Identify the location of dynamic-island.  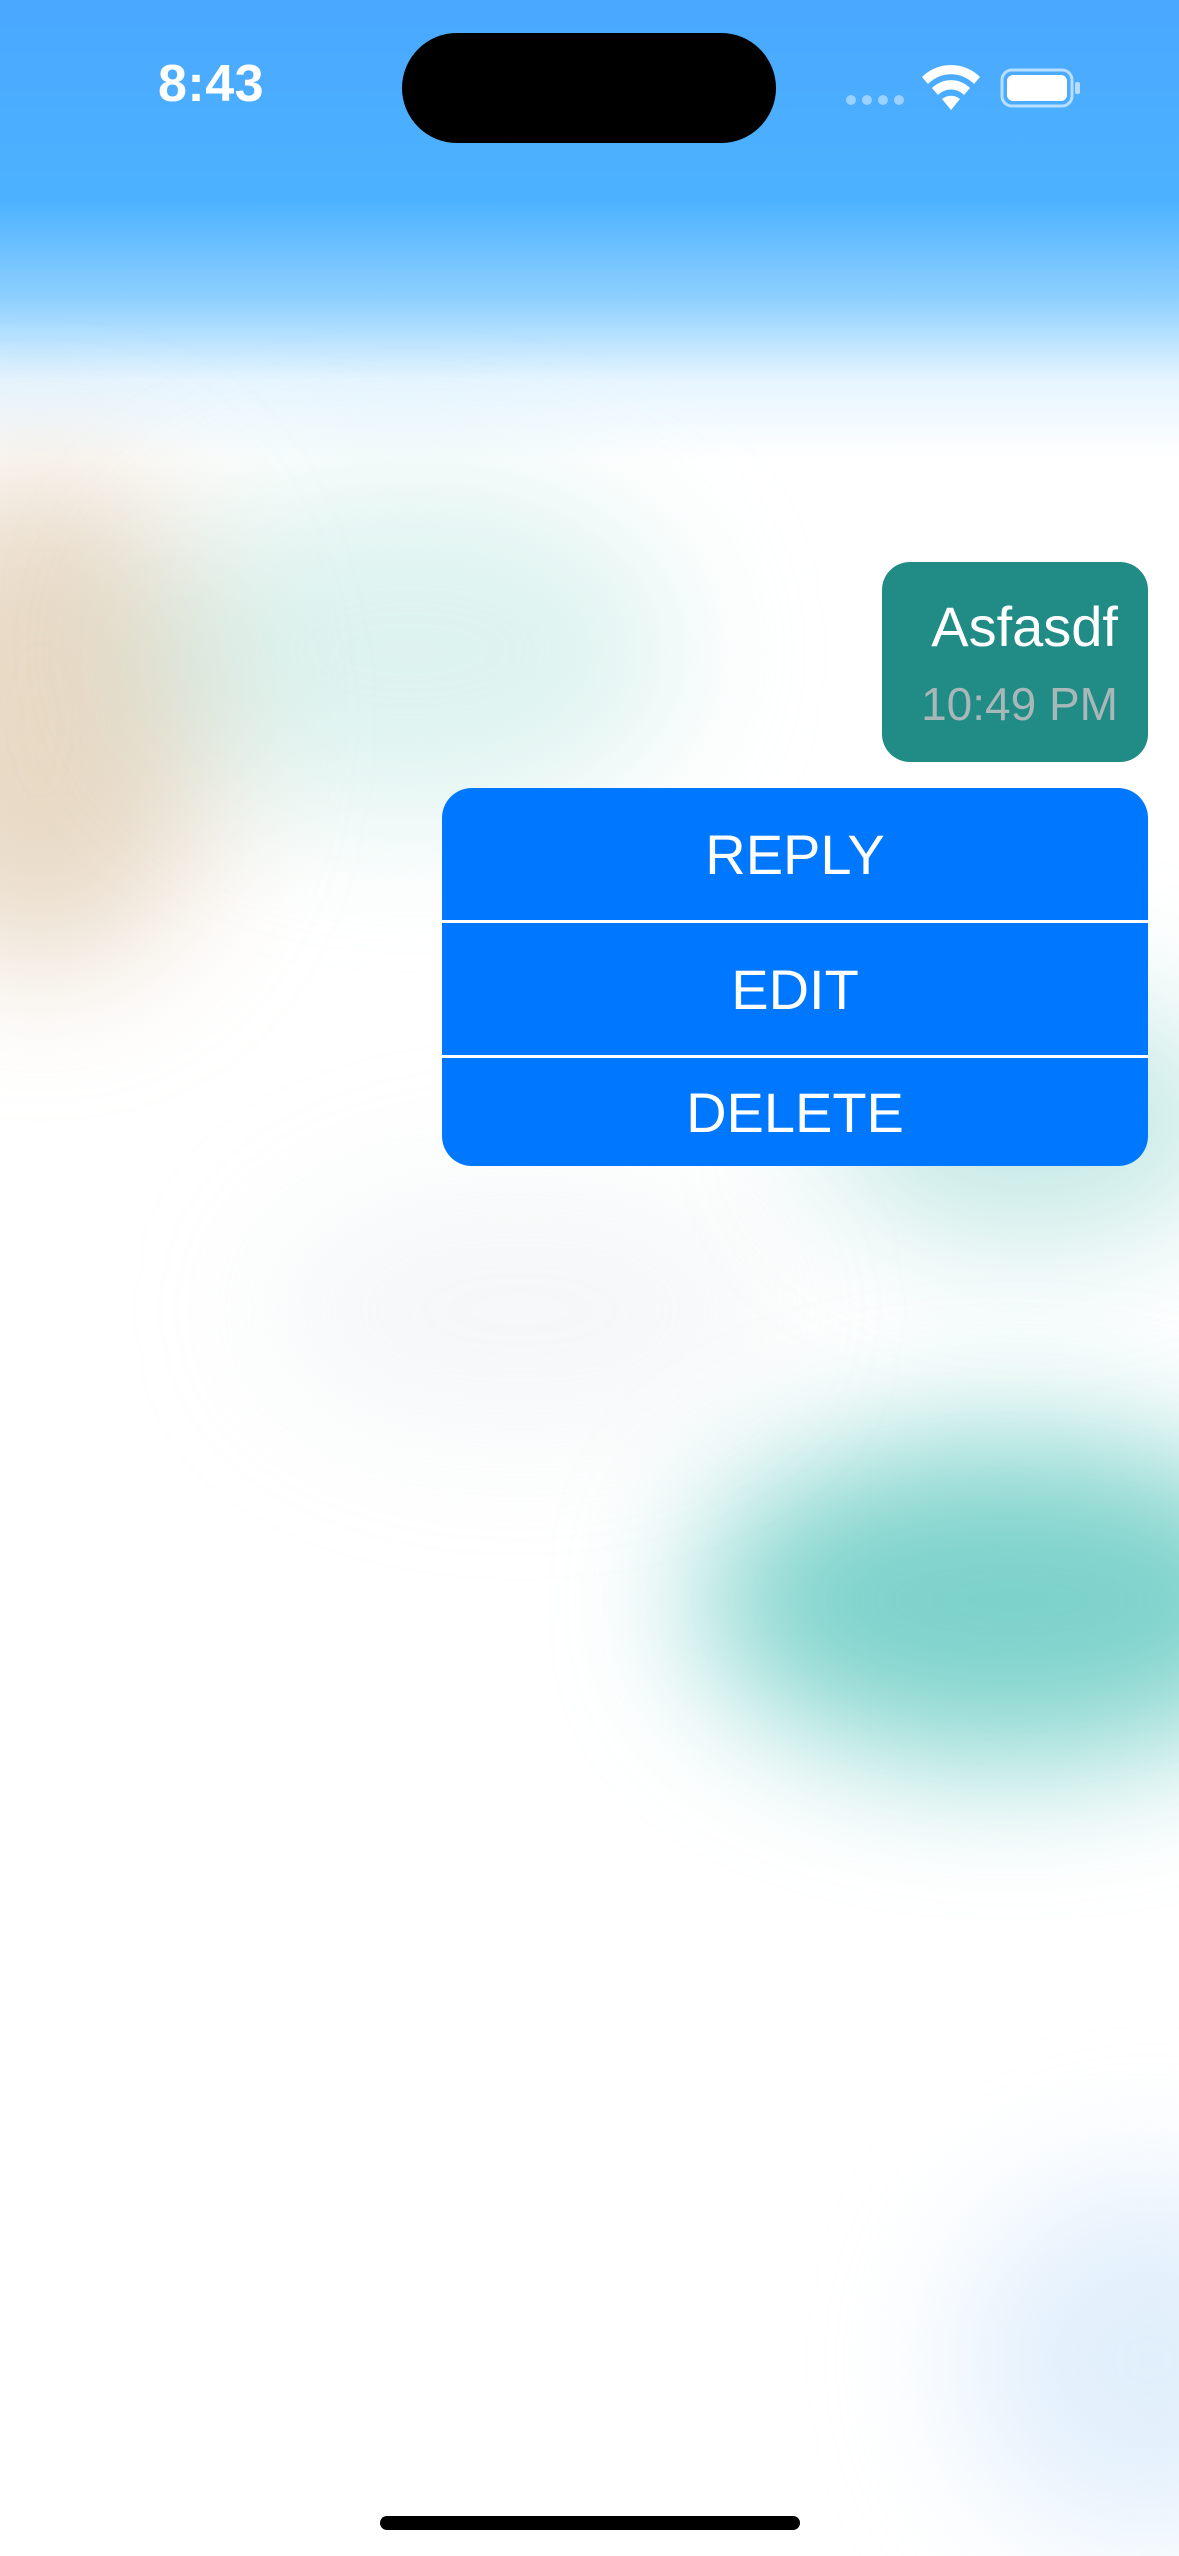
(589, 88).